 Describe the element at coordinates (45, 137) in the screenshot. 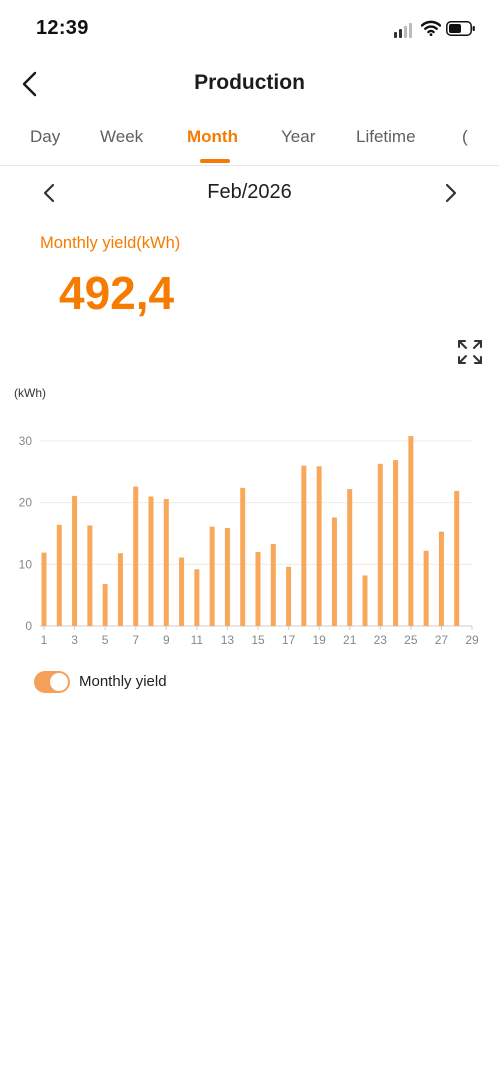

I see `tab-day: Day` at that location.